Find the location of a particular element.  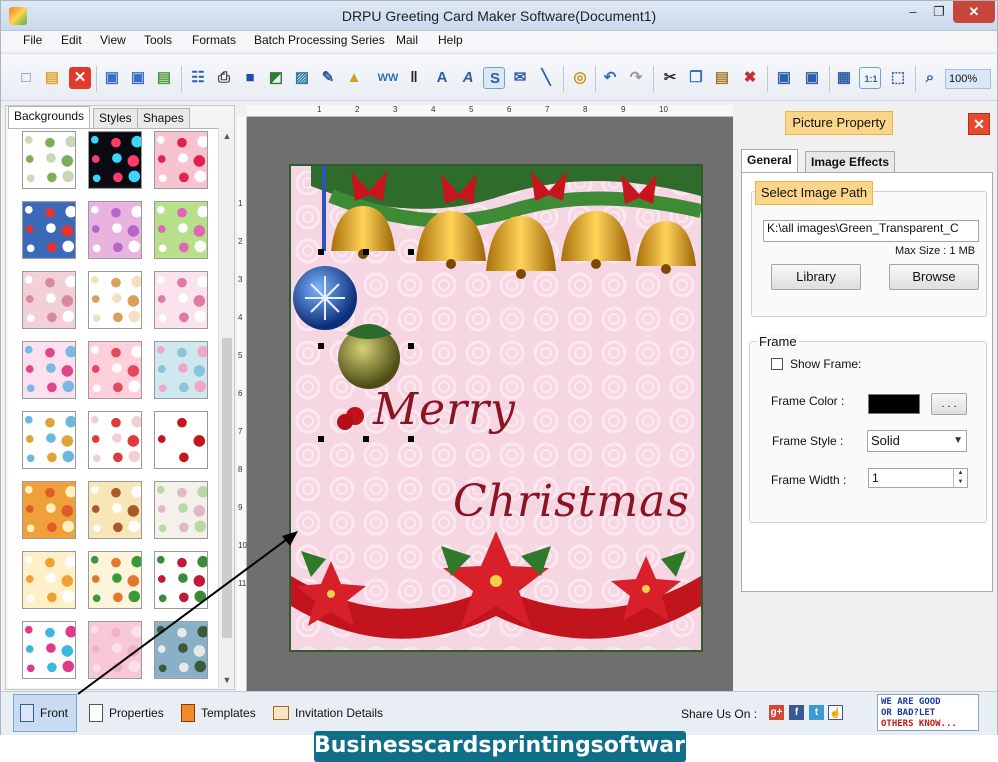

minimize-button: – is located at coordinates (913, 12).